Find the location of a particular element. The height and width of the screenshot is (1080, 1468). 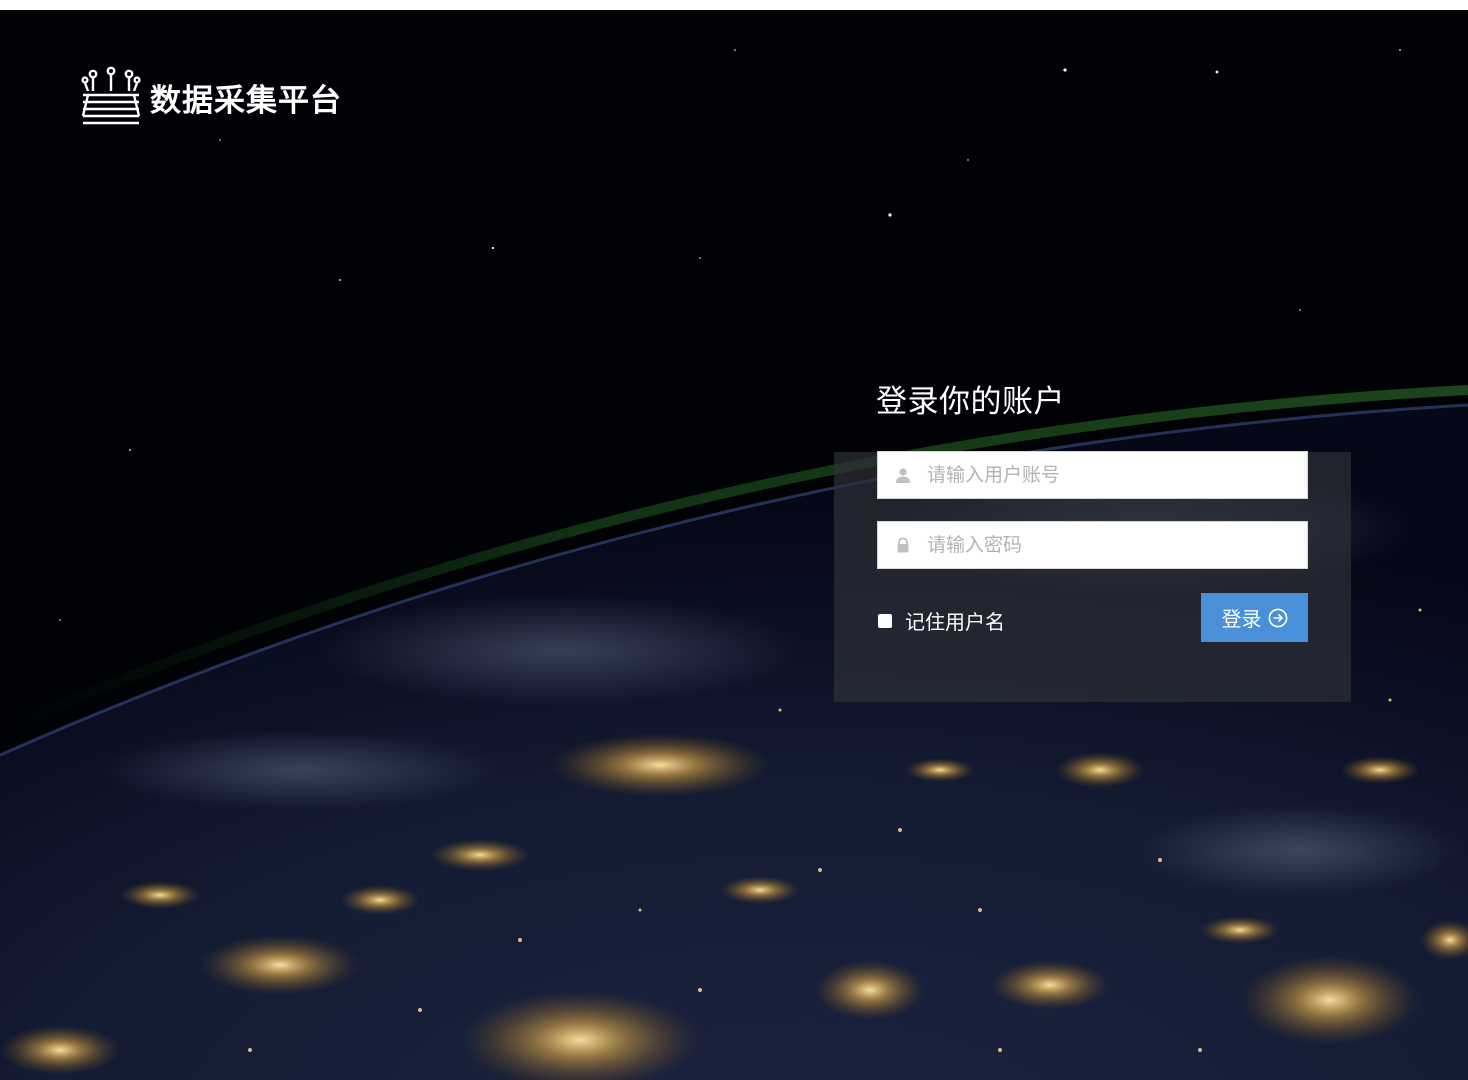

username-input is located at coordinates (1112, 475).